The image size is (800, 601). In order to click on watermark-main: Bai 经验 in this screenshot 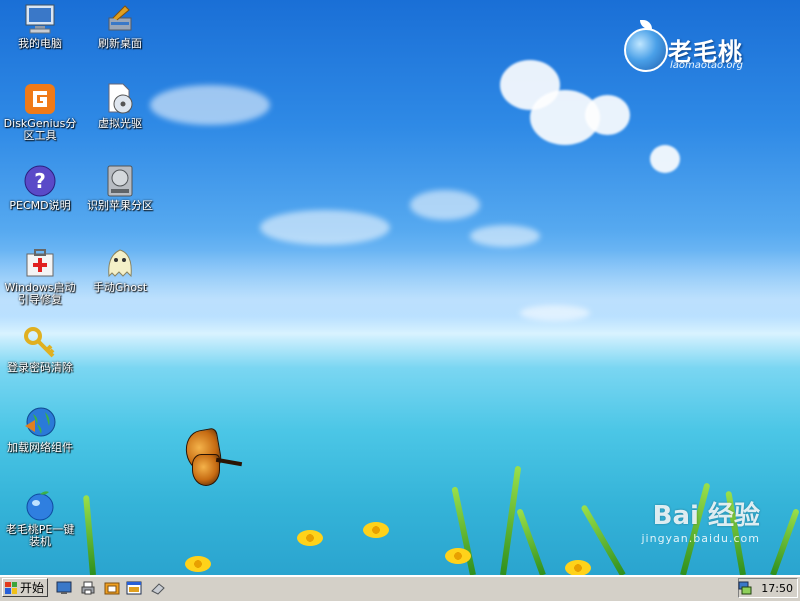, I will do `click(706, 516)`.